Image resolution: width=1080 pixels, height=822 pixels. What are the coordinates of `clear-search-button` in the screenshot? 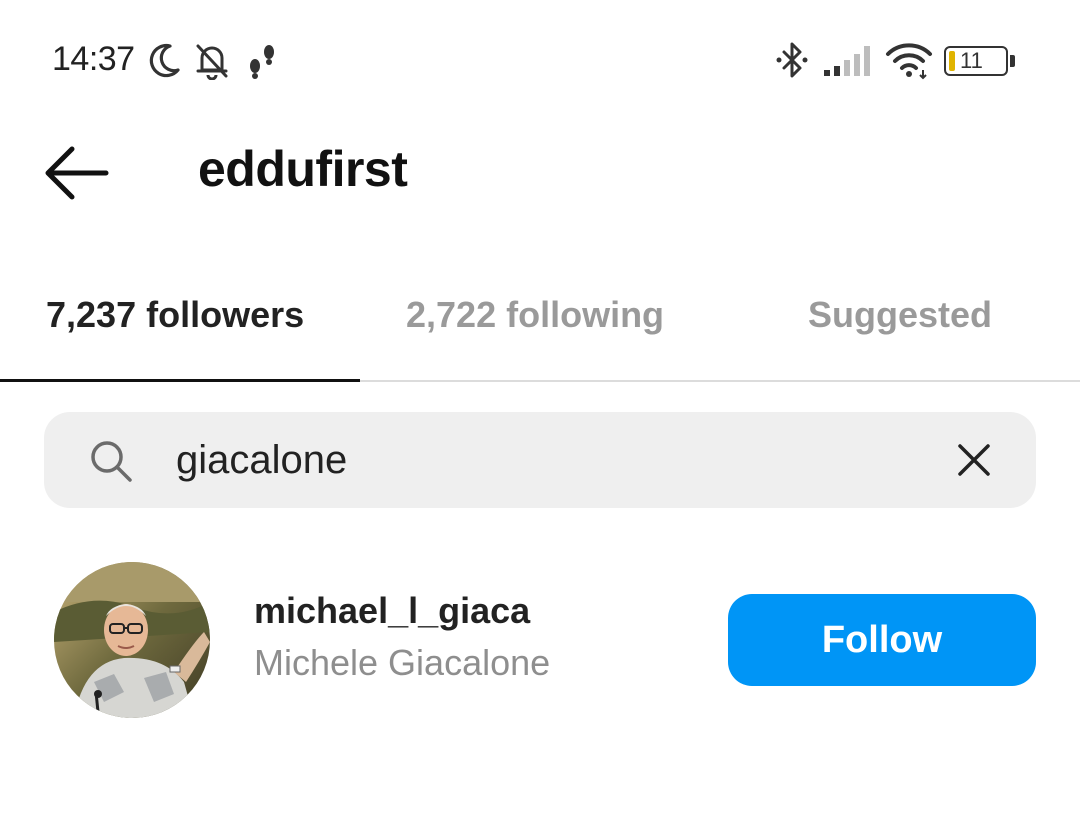 It's located at (974, 460).